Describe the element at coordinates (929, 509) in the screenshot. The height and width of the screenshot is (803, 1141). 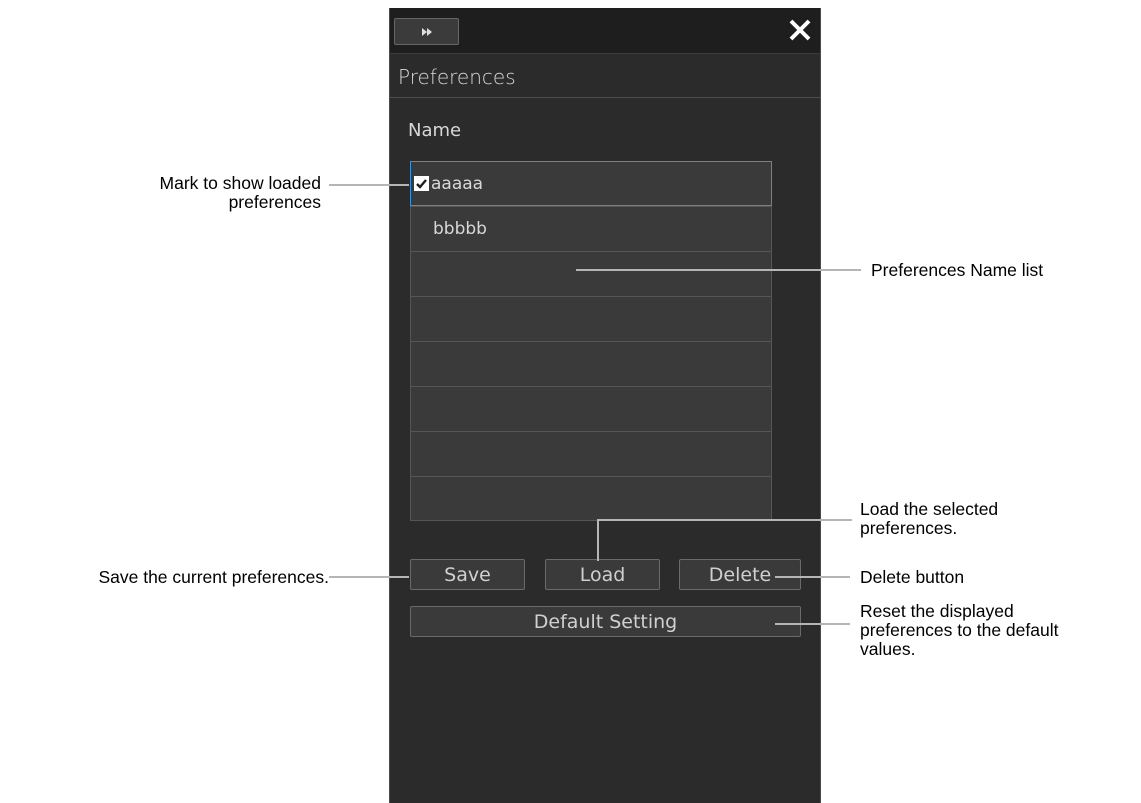
I see `callout-load-line1: Load the selected` at that location.